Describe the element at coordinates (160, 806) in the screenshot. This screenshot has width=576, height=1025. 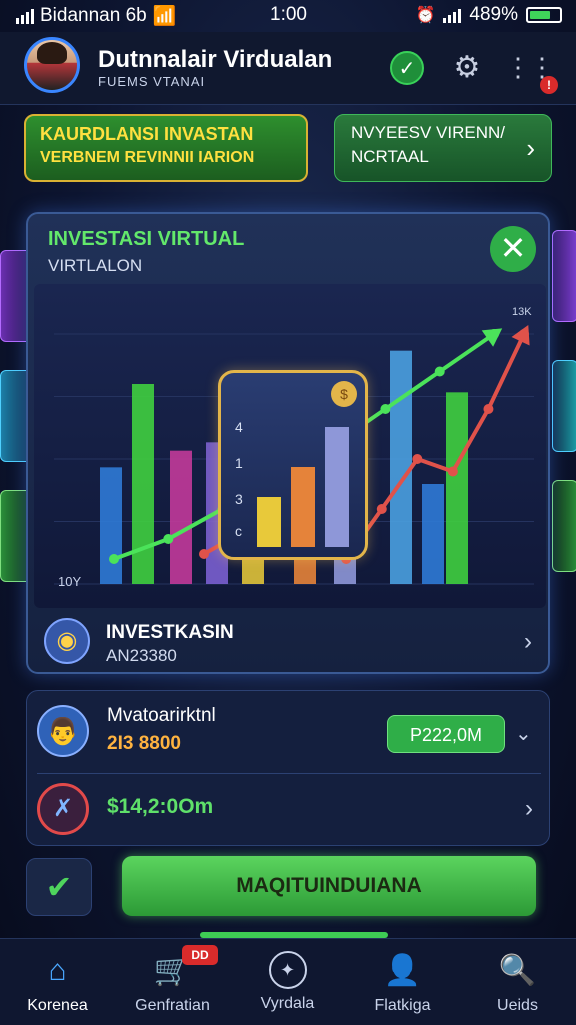
I see `secondary-amount: $14,2:0Om` at that location.